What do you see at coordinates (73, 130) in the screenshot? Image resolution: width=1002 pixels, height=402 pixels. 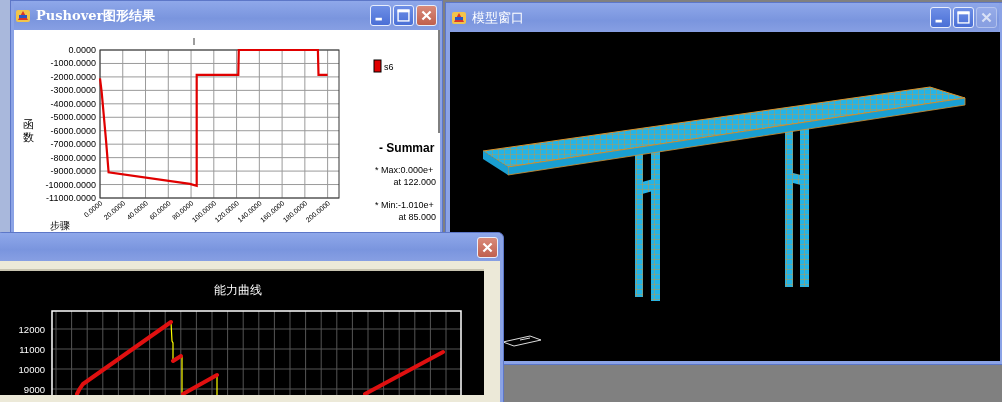 I see `tick-label: -6000.0000` at bounding box center [73, 130].